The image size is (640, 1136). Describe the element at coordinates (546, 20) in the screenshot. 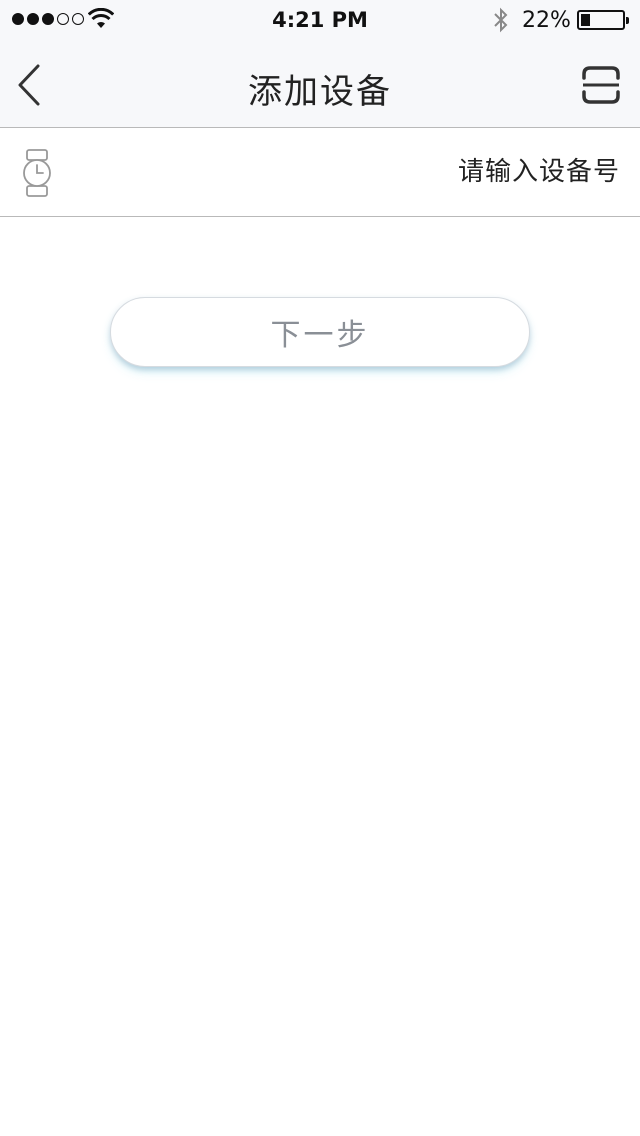

I see `battery-percent: 22%` at that location.